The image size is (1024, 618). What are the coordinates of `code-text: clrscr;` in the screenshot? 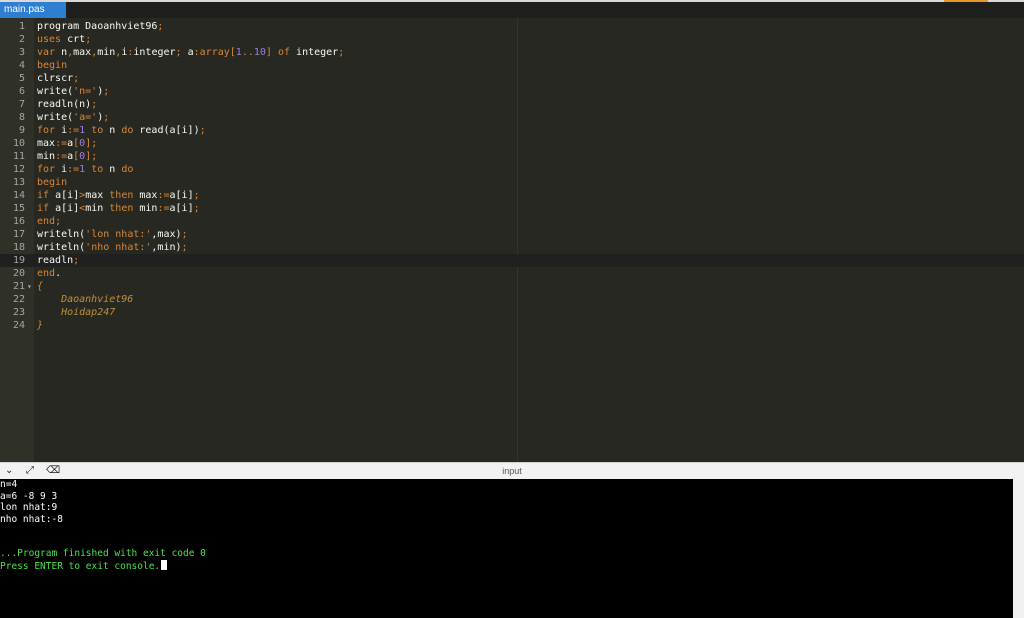 It's located at (58, 78).